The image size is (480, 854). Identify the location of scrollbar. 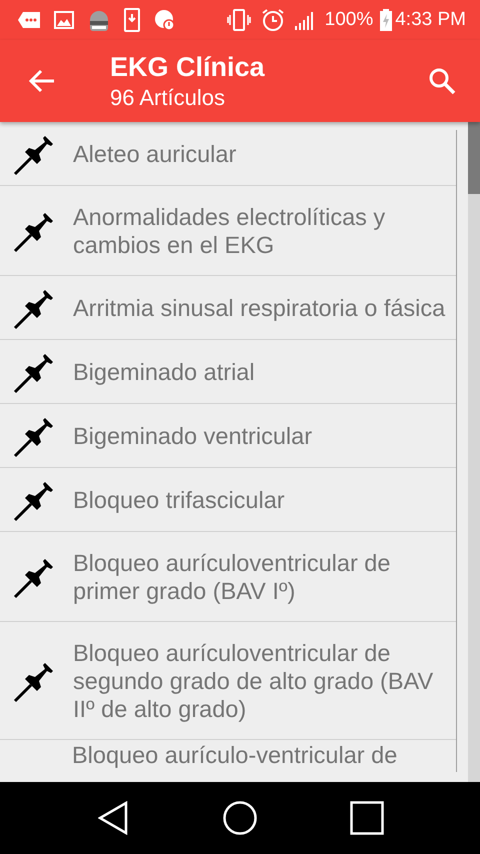
(474, 452).